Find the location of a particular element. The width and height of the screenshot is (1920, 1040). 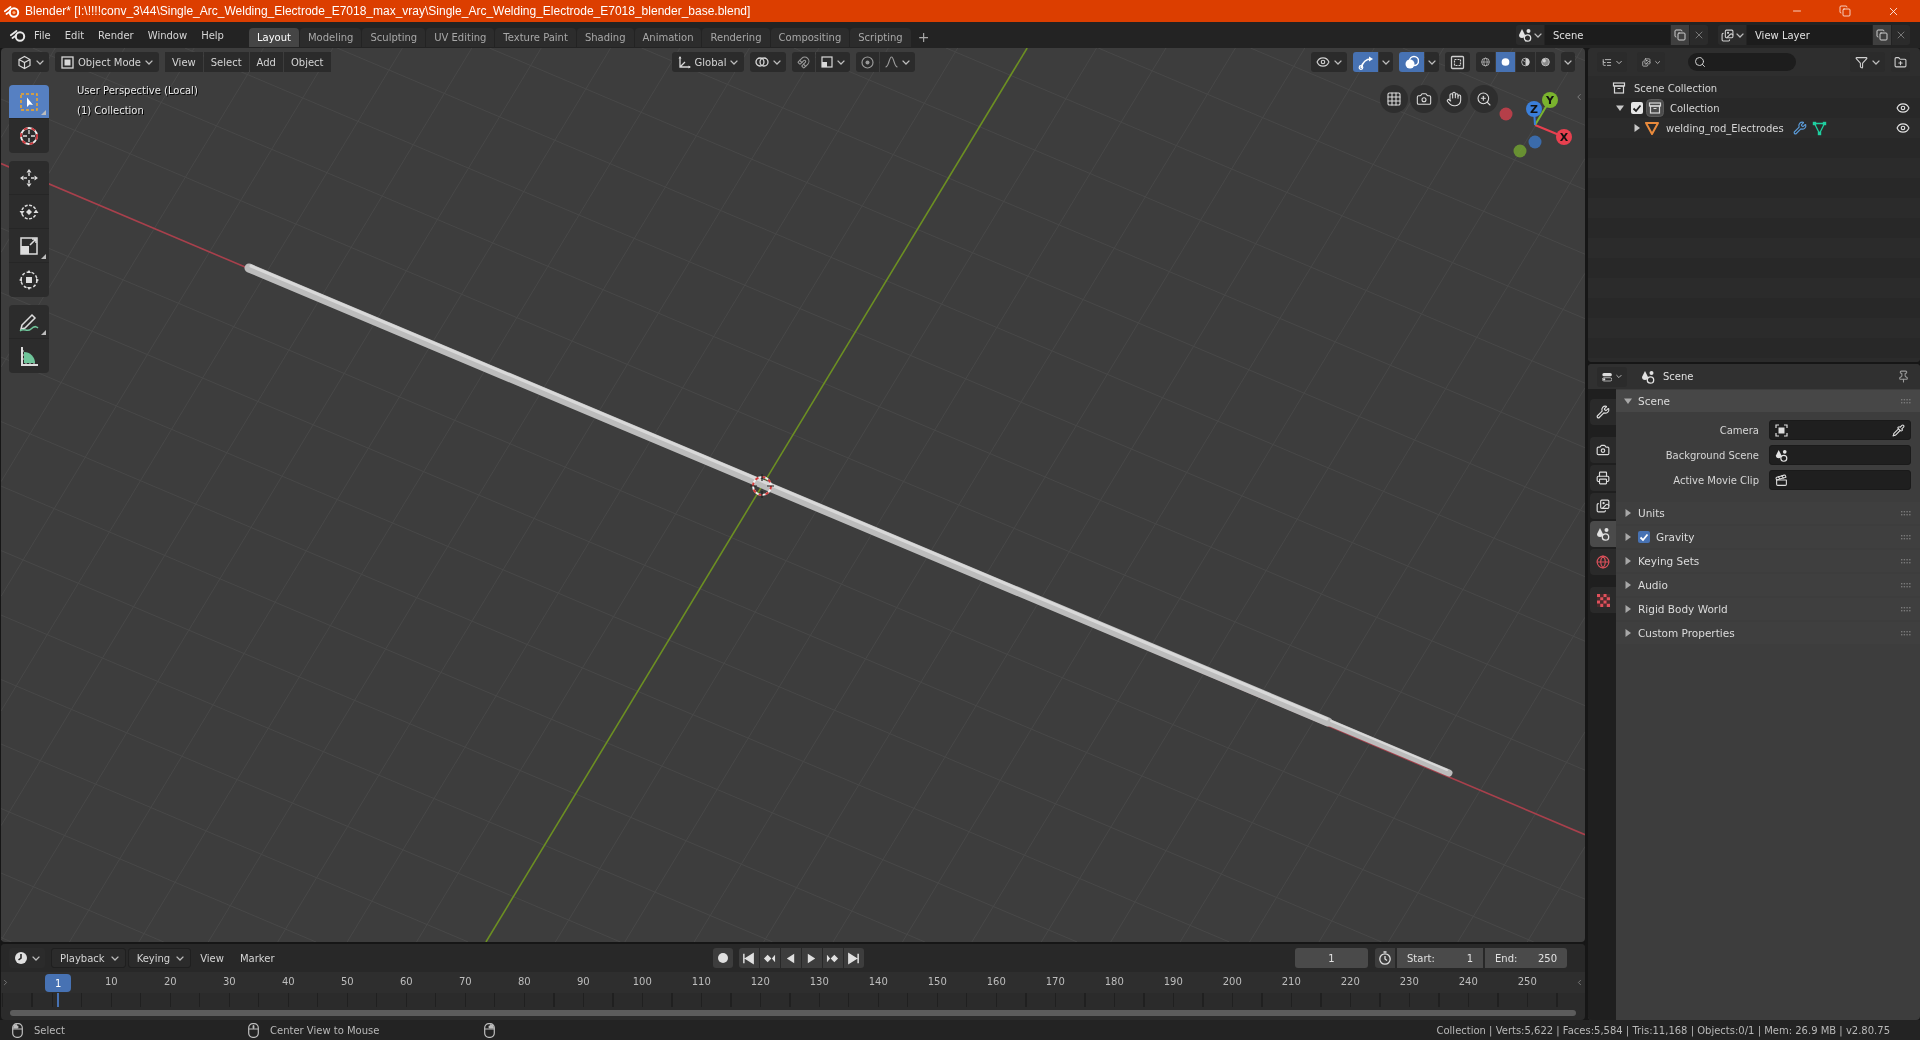

menu-item: Add is located at coordinates (266, 62).